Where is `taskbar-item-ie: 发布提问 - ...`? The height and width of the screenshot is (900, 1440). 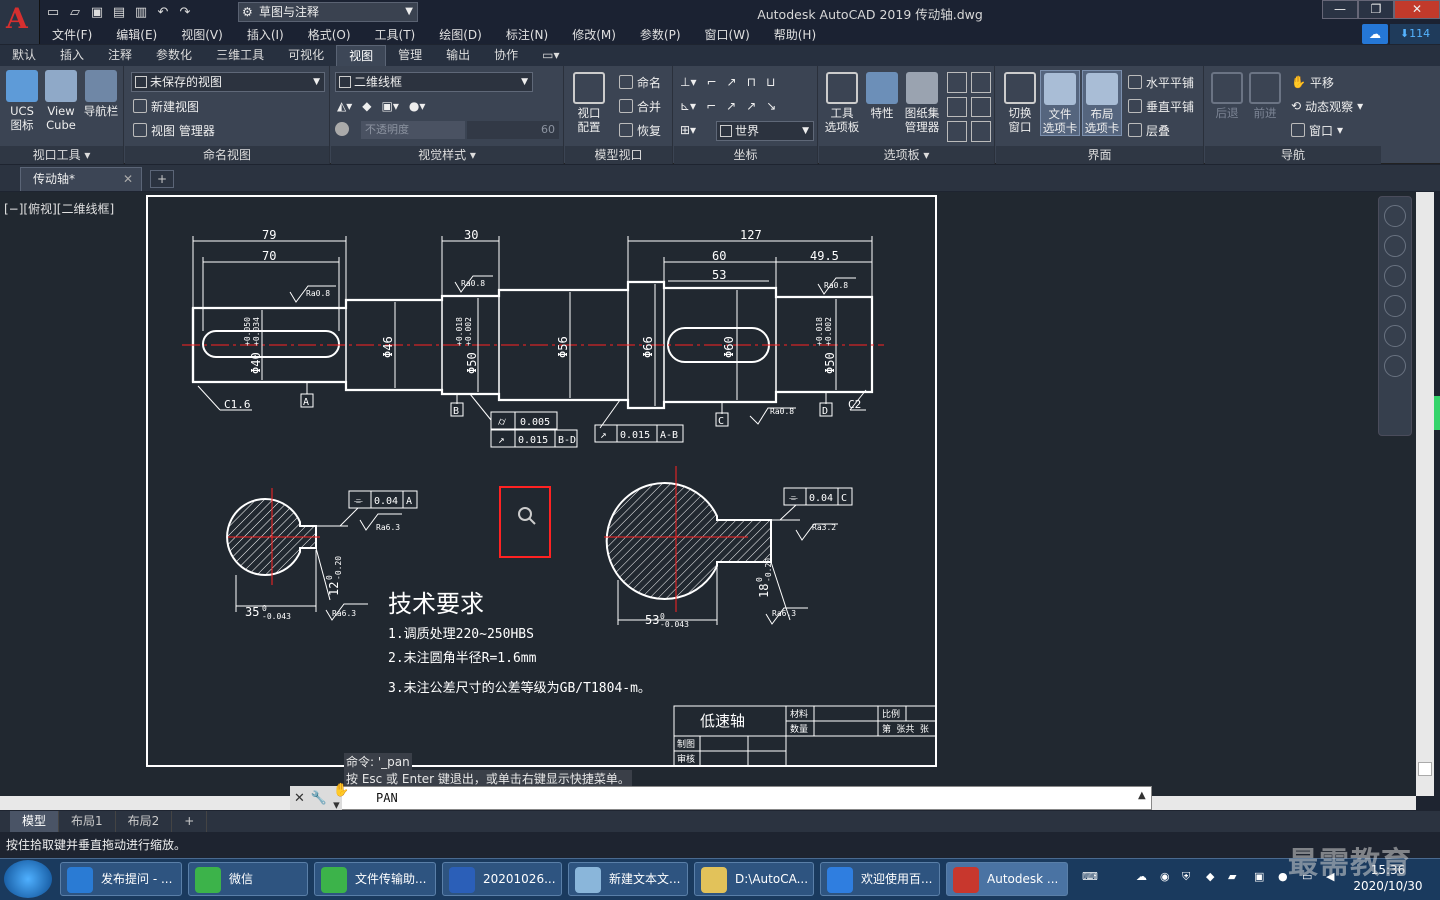 taskbar-item-ie: 发布提问 - ... is located at coordinates (121, 879).